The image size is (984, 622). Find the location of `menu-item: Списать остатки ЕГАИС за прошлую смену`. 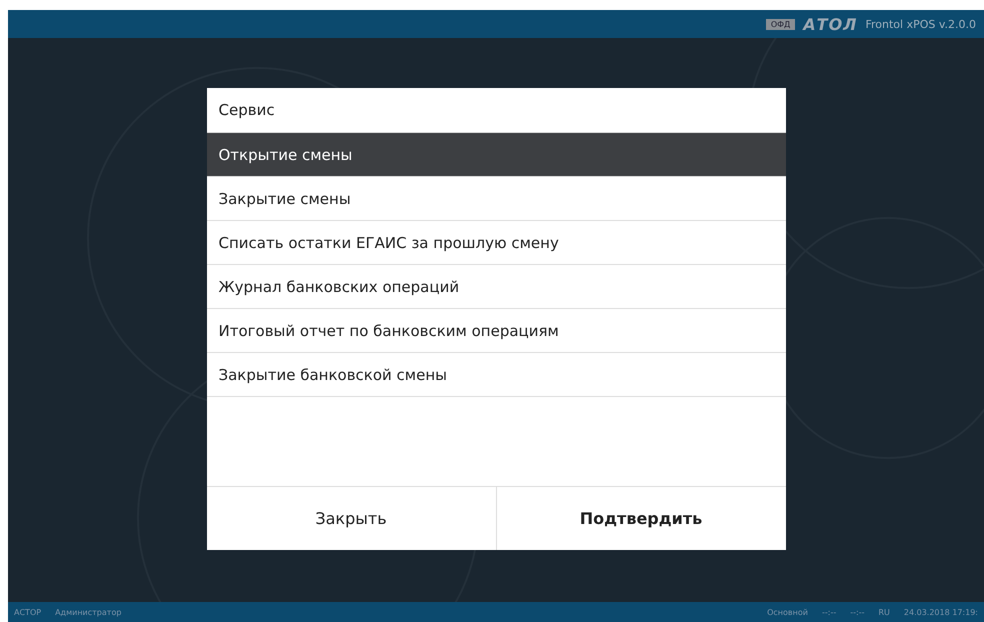

menu-item: Списать остатки ЕГАИС за прошлую смену is located at coordinates (496, 243).